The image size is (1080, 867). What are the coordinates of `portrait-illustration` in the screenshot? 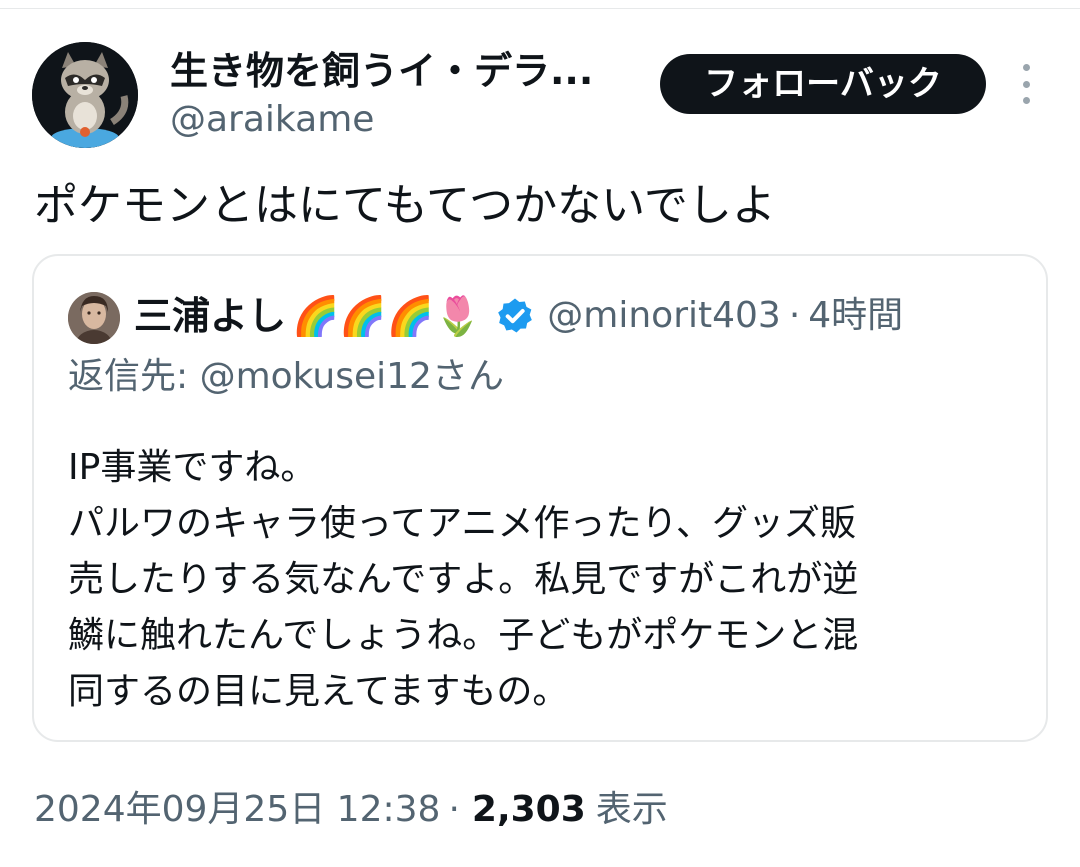 It's located at (94, 318).